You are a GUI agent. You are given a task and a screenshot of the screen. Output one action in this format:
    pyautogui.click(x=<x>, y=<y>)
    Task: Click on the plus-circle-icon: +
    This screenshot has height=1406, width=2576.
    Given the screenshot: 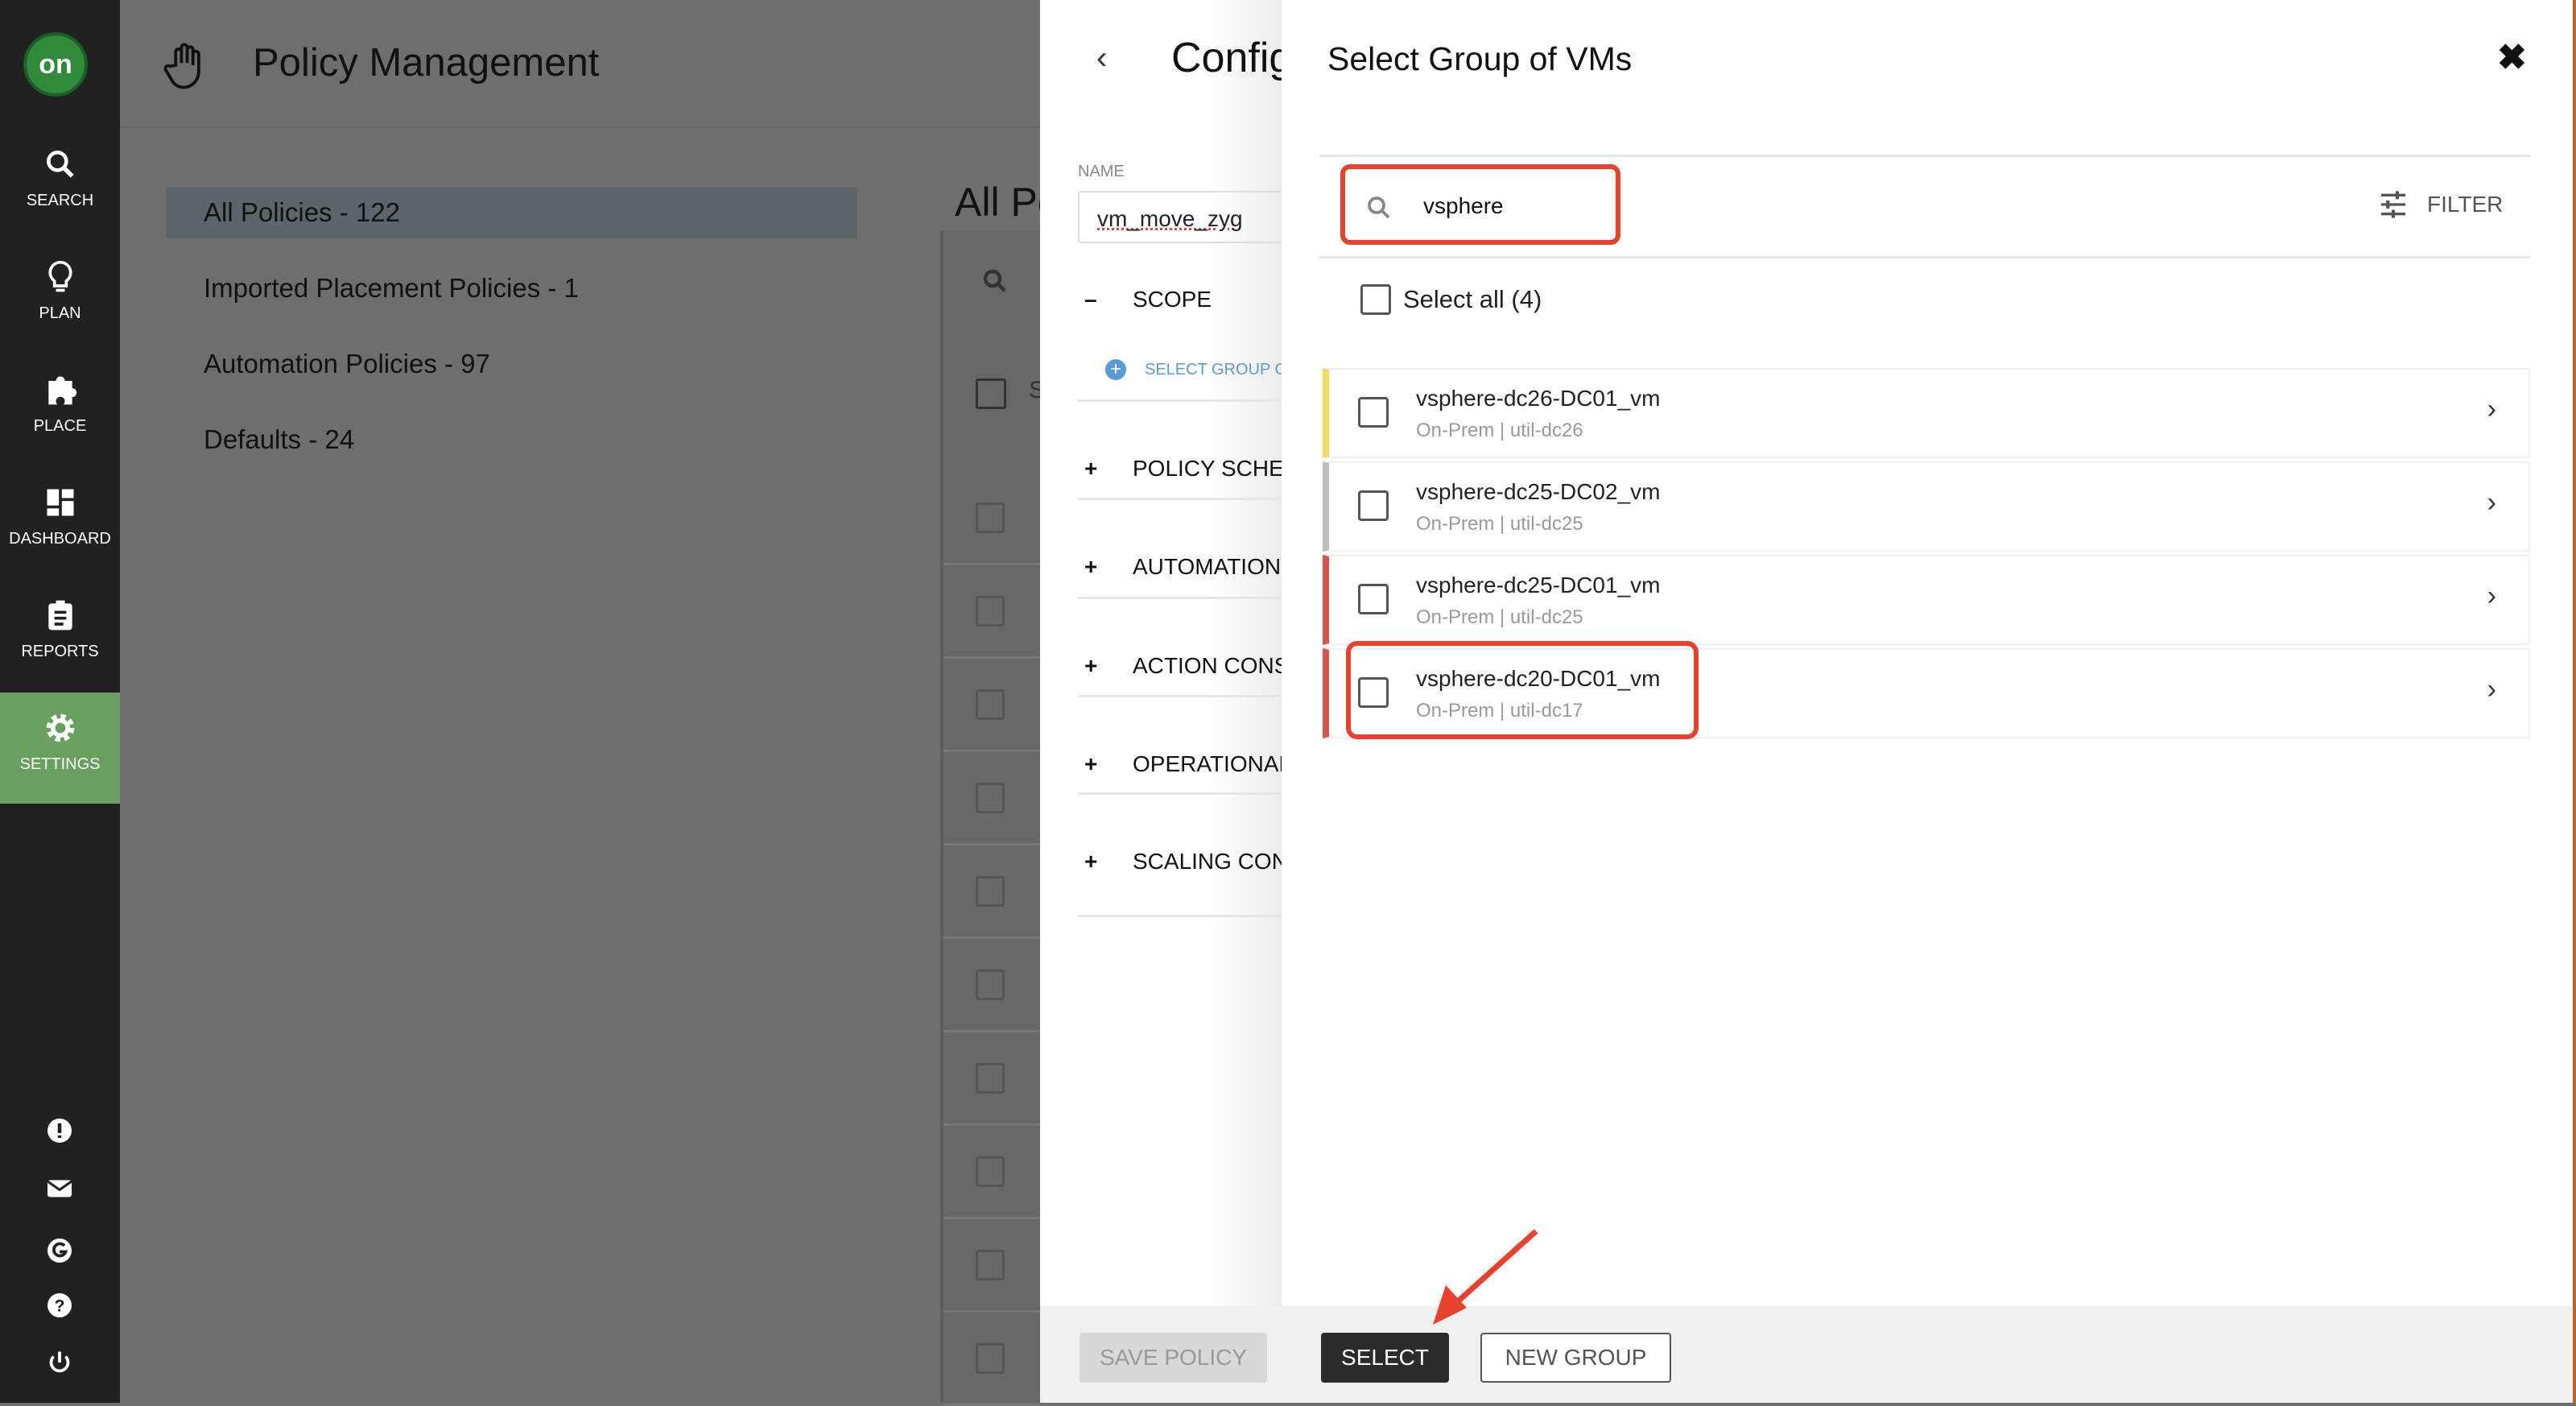 What is the action you would take?
    pyautogui.click(x=1115, y=369)
    